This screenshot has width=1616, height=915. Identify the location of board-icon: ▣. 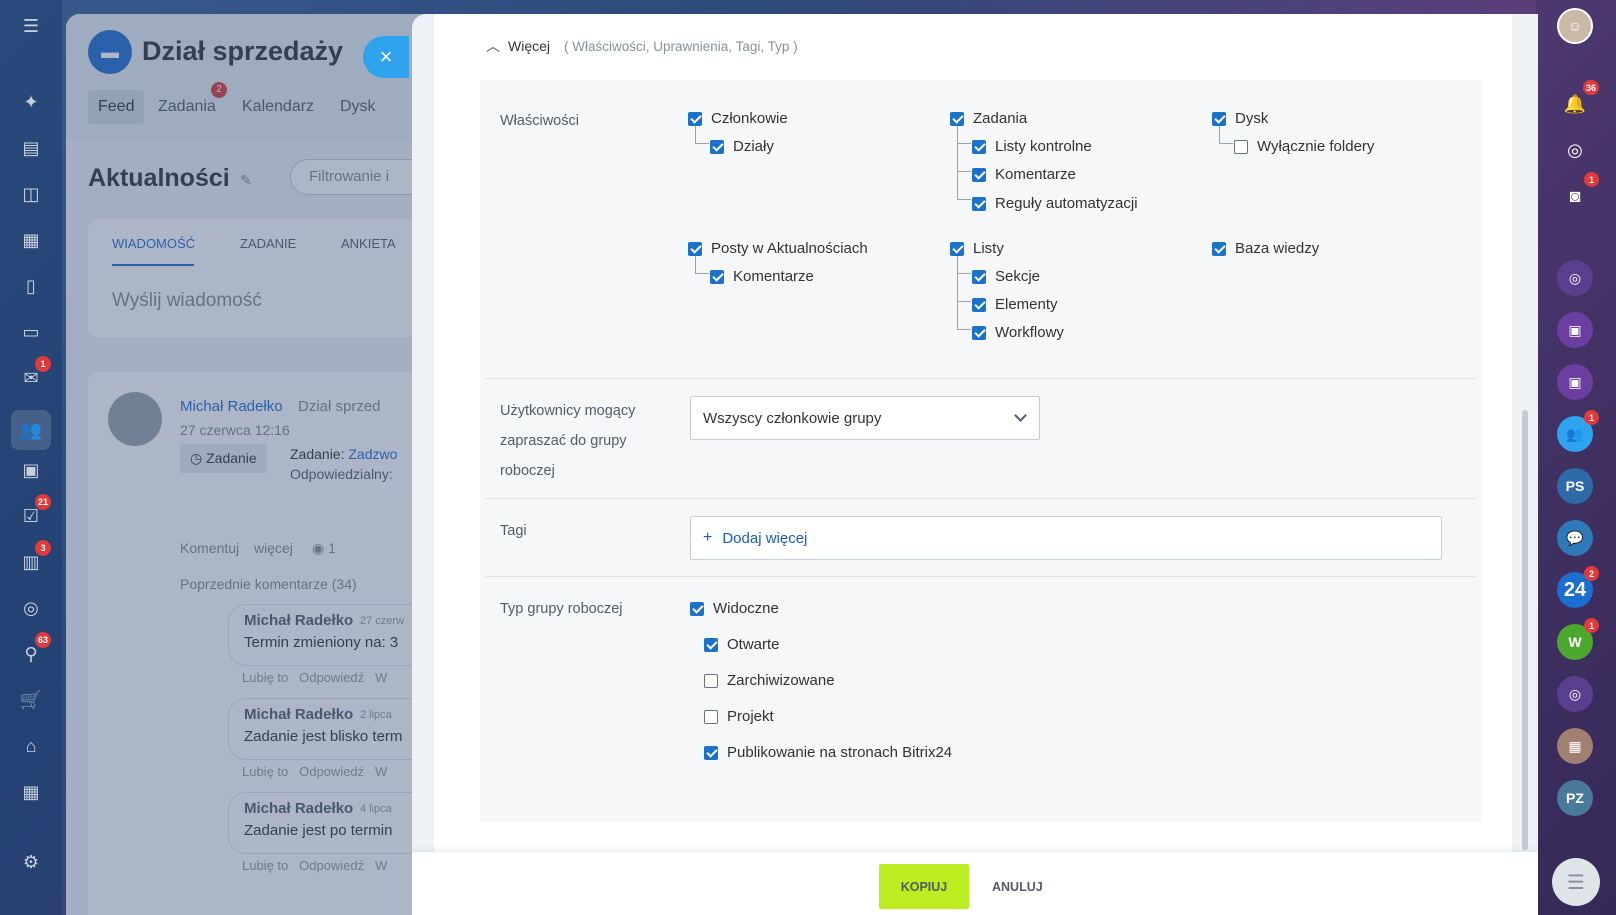
(31, 470).